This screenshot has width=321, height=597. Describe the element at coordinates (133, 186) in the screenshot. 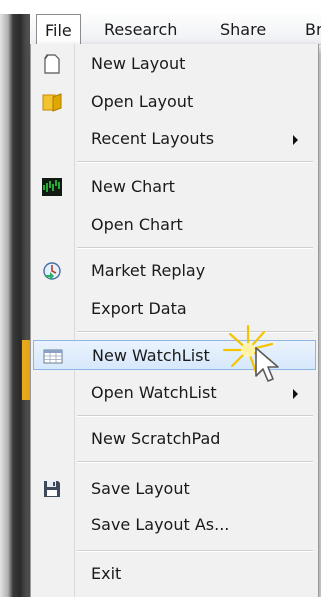

I see `menu-item-label: New Chart` at that location.